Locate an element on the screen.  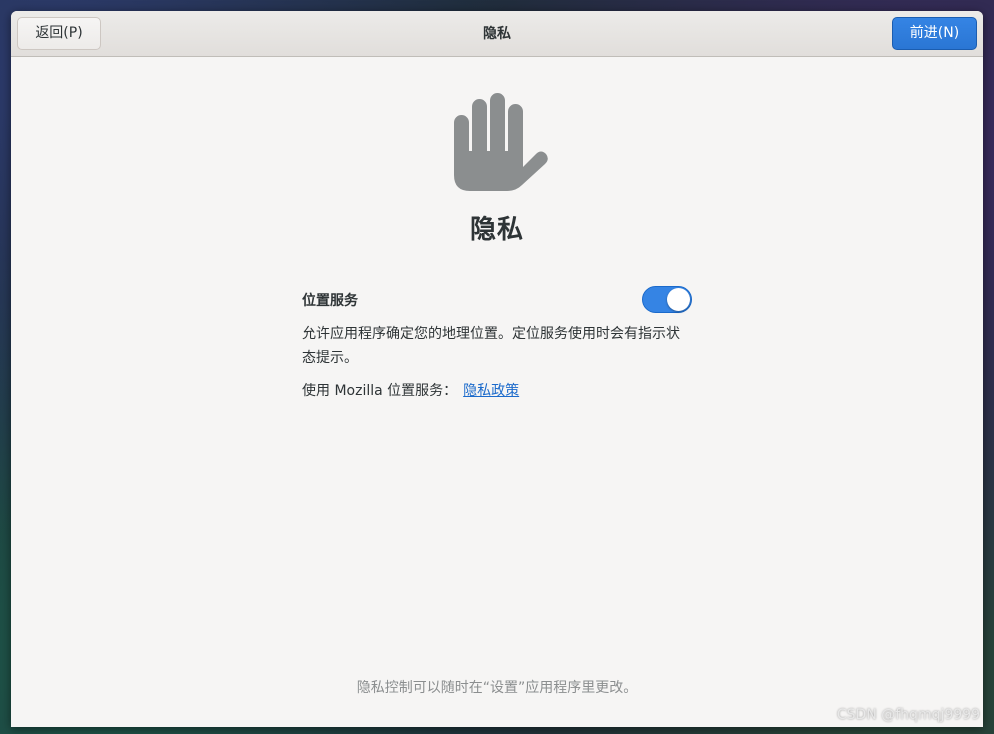
mozilla-location-row: 使用 Mozilla 位置服务： 隐私政策 is located at coordinates (497, 391).